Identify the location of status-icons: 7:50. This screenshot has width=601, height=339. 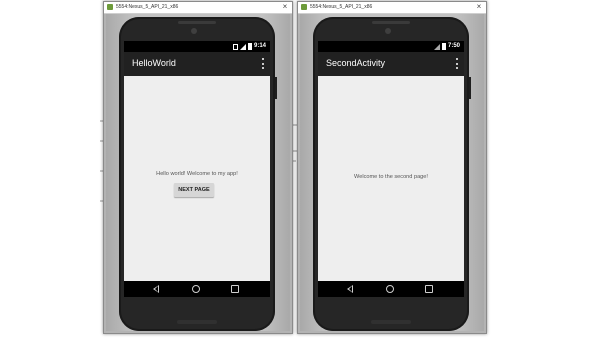
(446, 46).